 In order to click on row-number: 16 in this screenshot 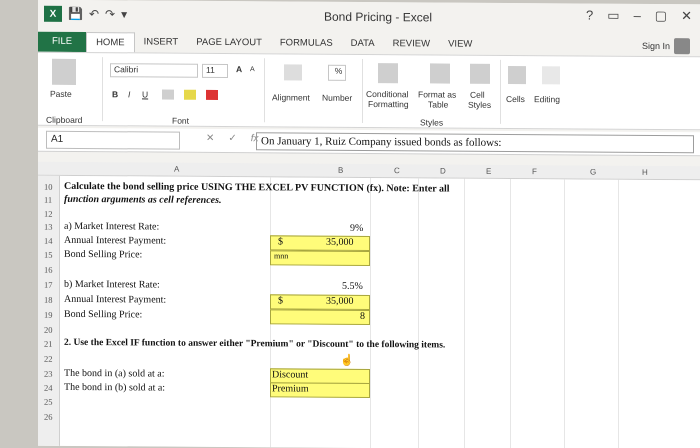, I will do `click(48, 270)`.